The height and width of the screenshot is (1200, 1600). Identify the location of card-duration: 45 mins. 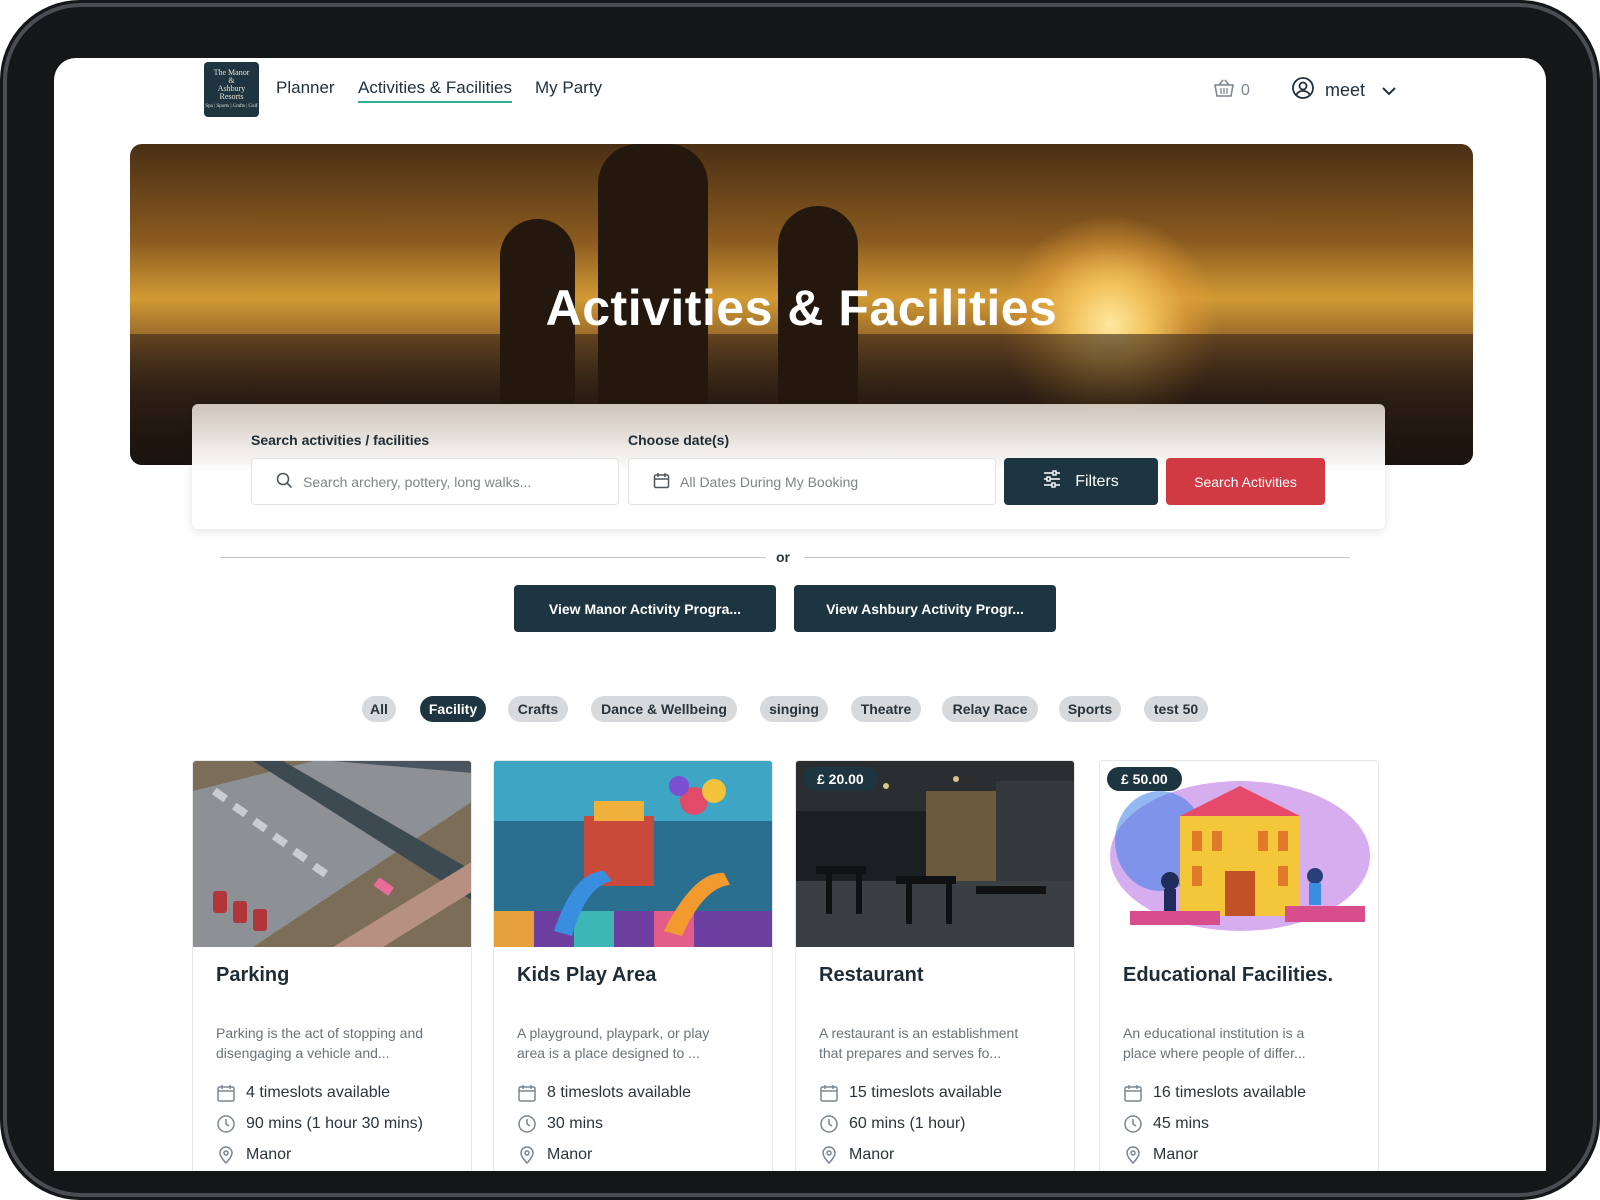
(1166, 1124).